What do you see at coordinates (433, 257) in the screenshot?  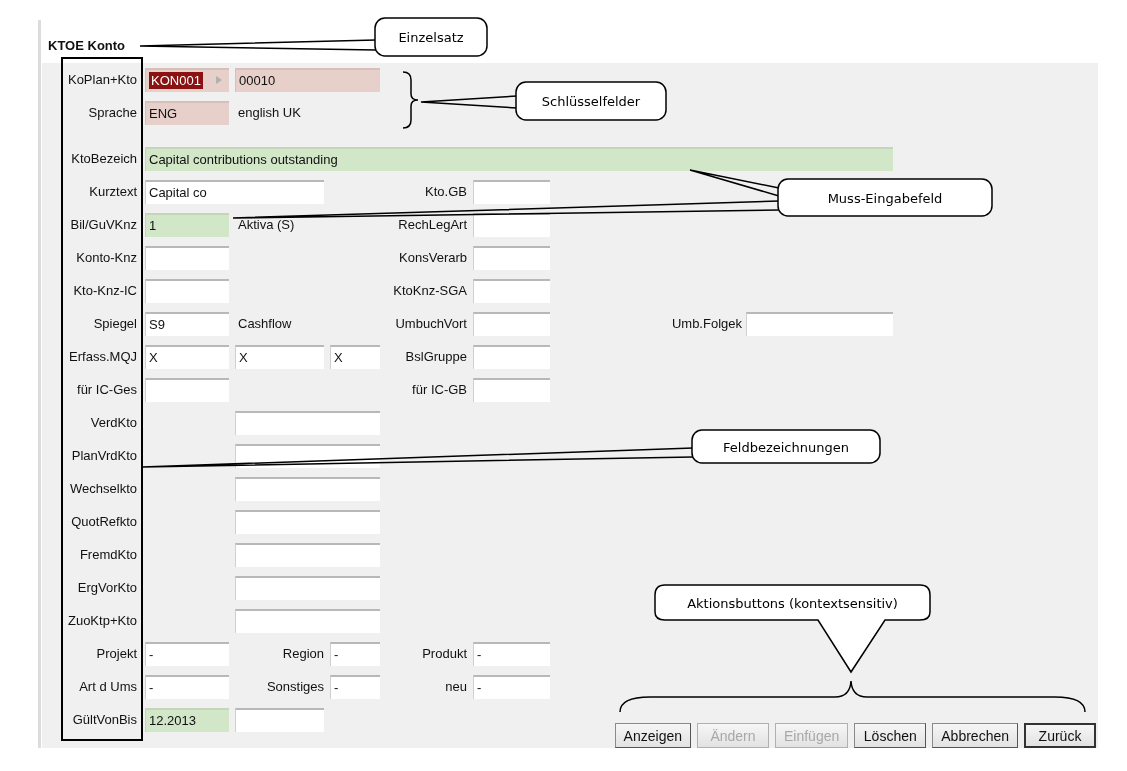 I see `field-label: KonsVerarb` at bounding box center [433, 257].